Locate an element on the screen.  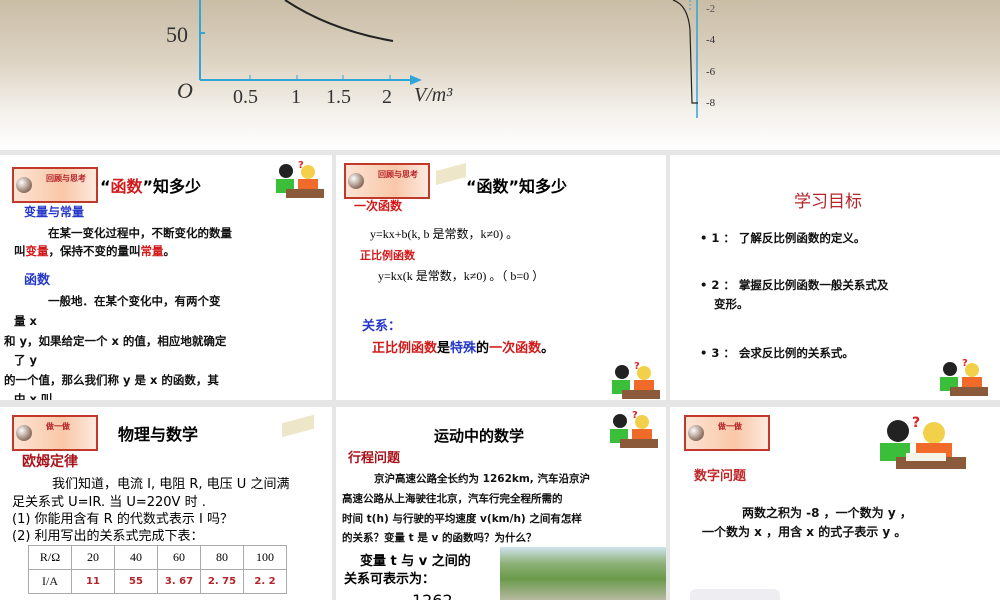
left-chart is located at coordinates (310, 42).